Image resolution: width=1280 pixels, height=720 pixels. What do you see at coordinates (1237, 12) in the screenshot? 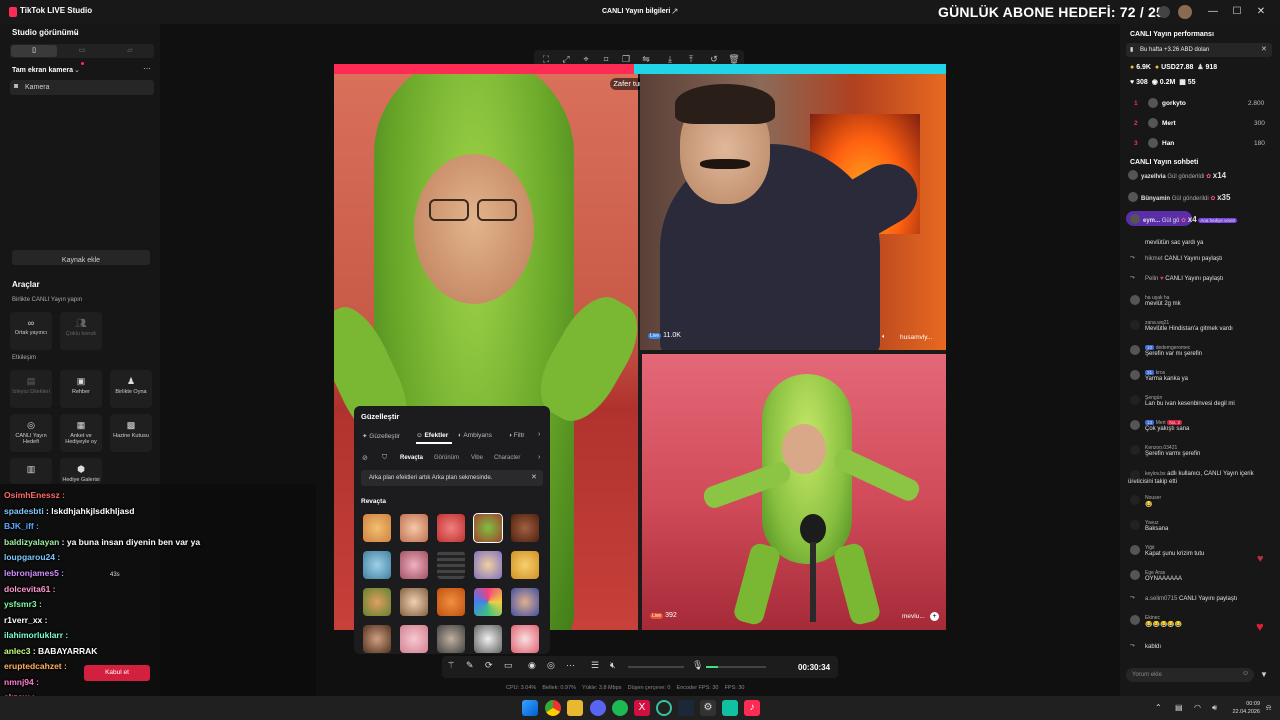
I see `maximize-icon: ☐` at bounding box center [1237, 12].